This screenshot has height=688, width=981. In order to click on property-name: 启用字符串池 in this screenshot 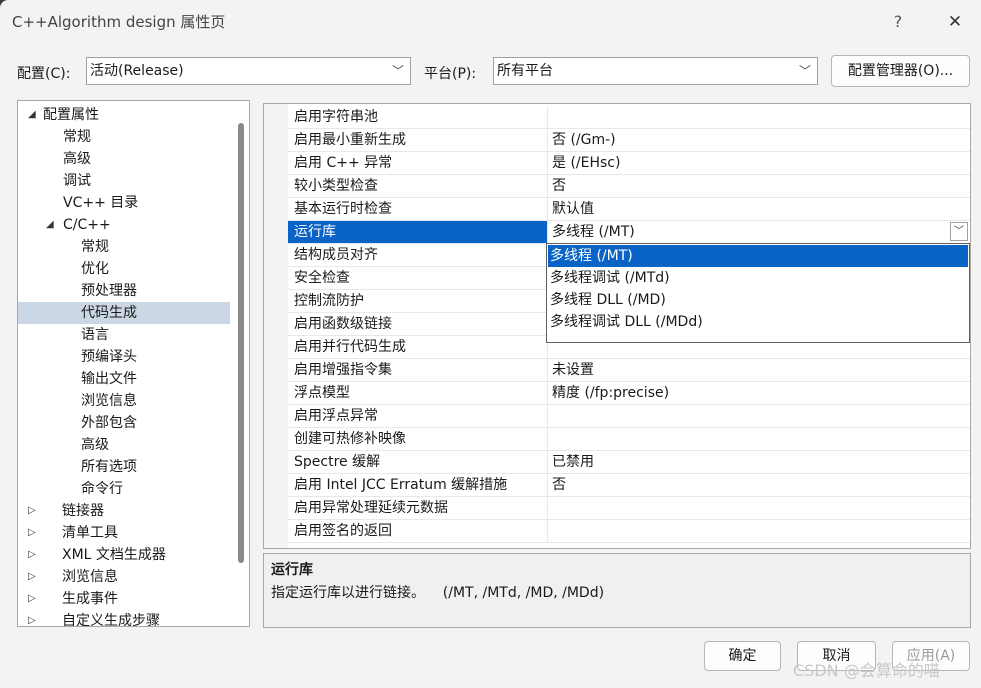, I will do `click(336, 117)`.